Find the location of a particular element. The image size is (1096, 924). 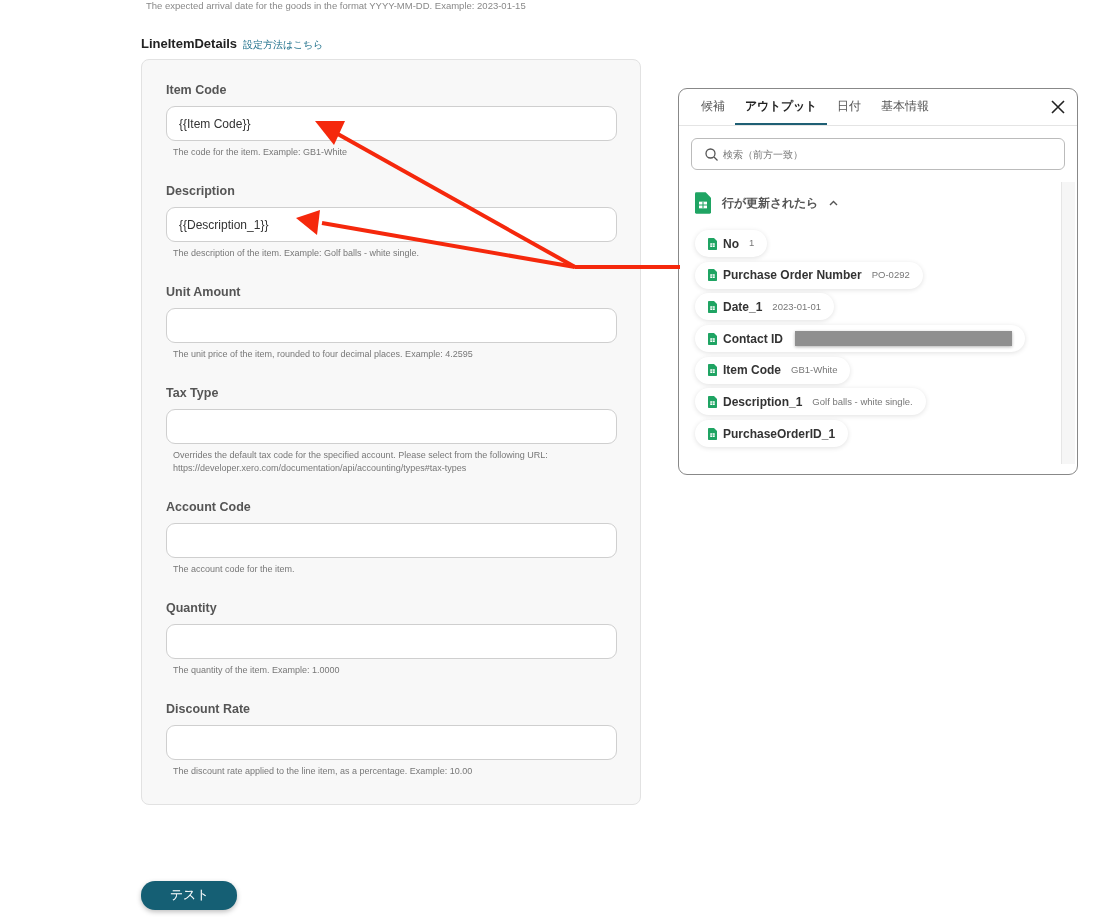

output-chip: Date_1 2023-01-01 is located at coordinates (764, 307).